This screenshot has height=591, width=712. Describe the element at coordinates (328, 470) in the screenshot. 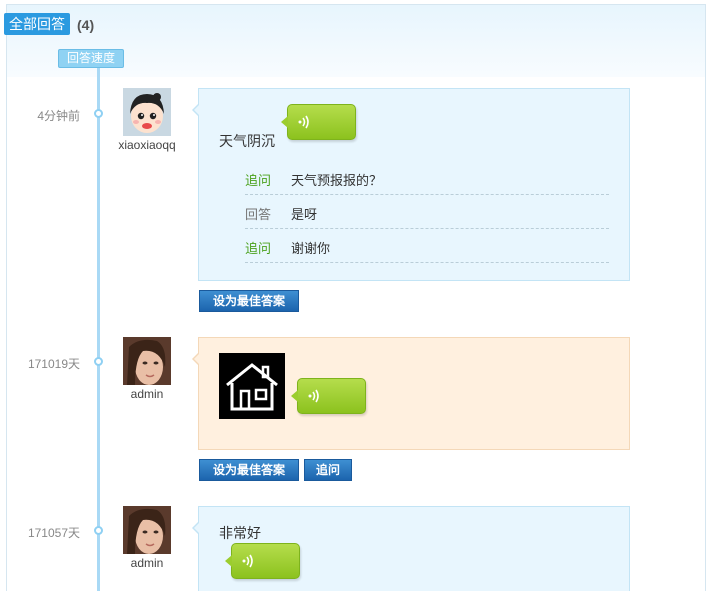

I see `follow-up-button: 追问` at that location.